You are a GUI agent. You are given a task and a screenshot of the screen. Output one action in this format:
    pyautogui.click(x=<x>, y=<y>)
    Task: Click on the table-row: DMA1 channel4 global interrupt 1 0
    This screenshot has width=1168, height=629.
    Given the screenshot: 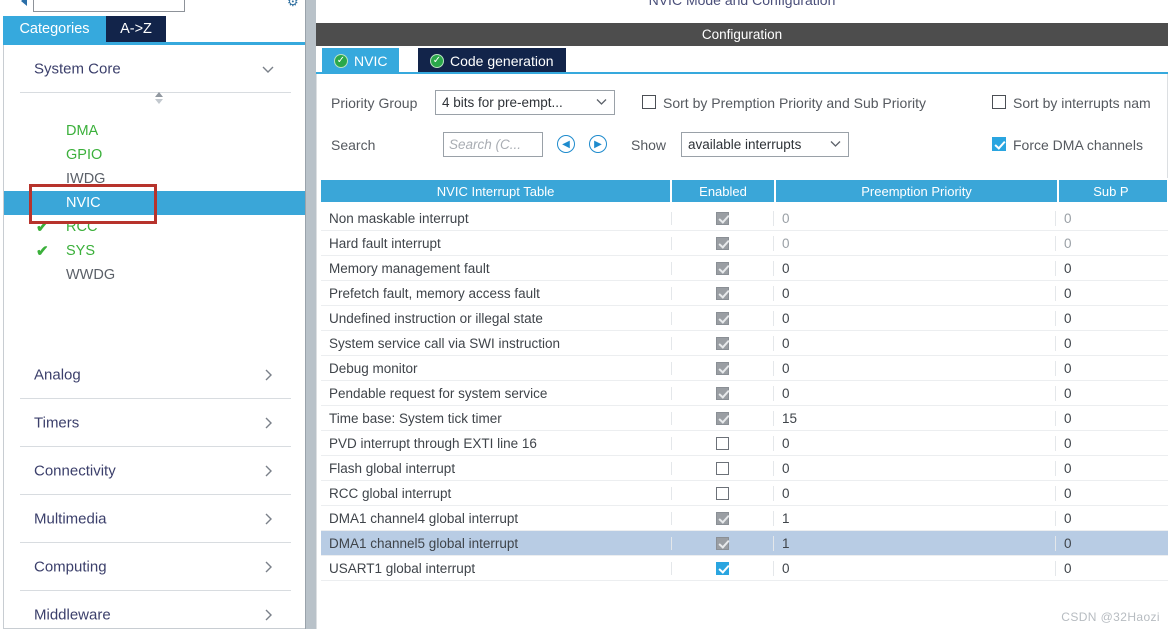 What is the action you would take?
    pyautogui.click(x=744, y=518)
    